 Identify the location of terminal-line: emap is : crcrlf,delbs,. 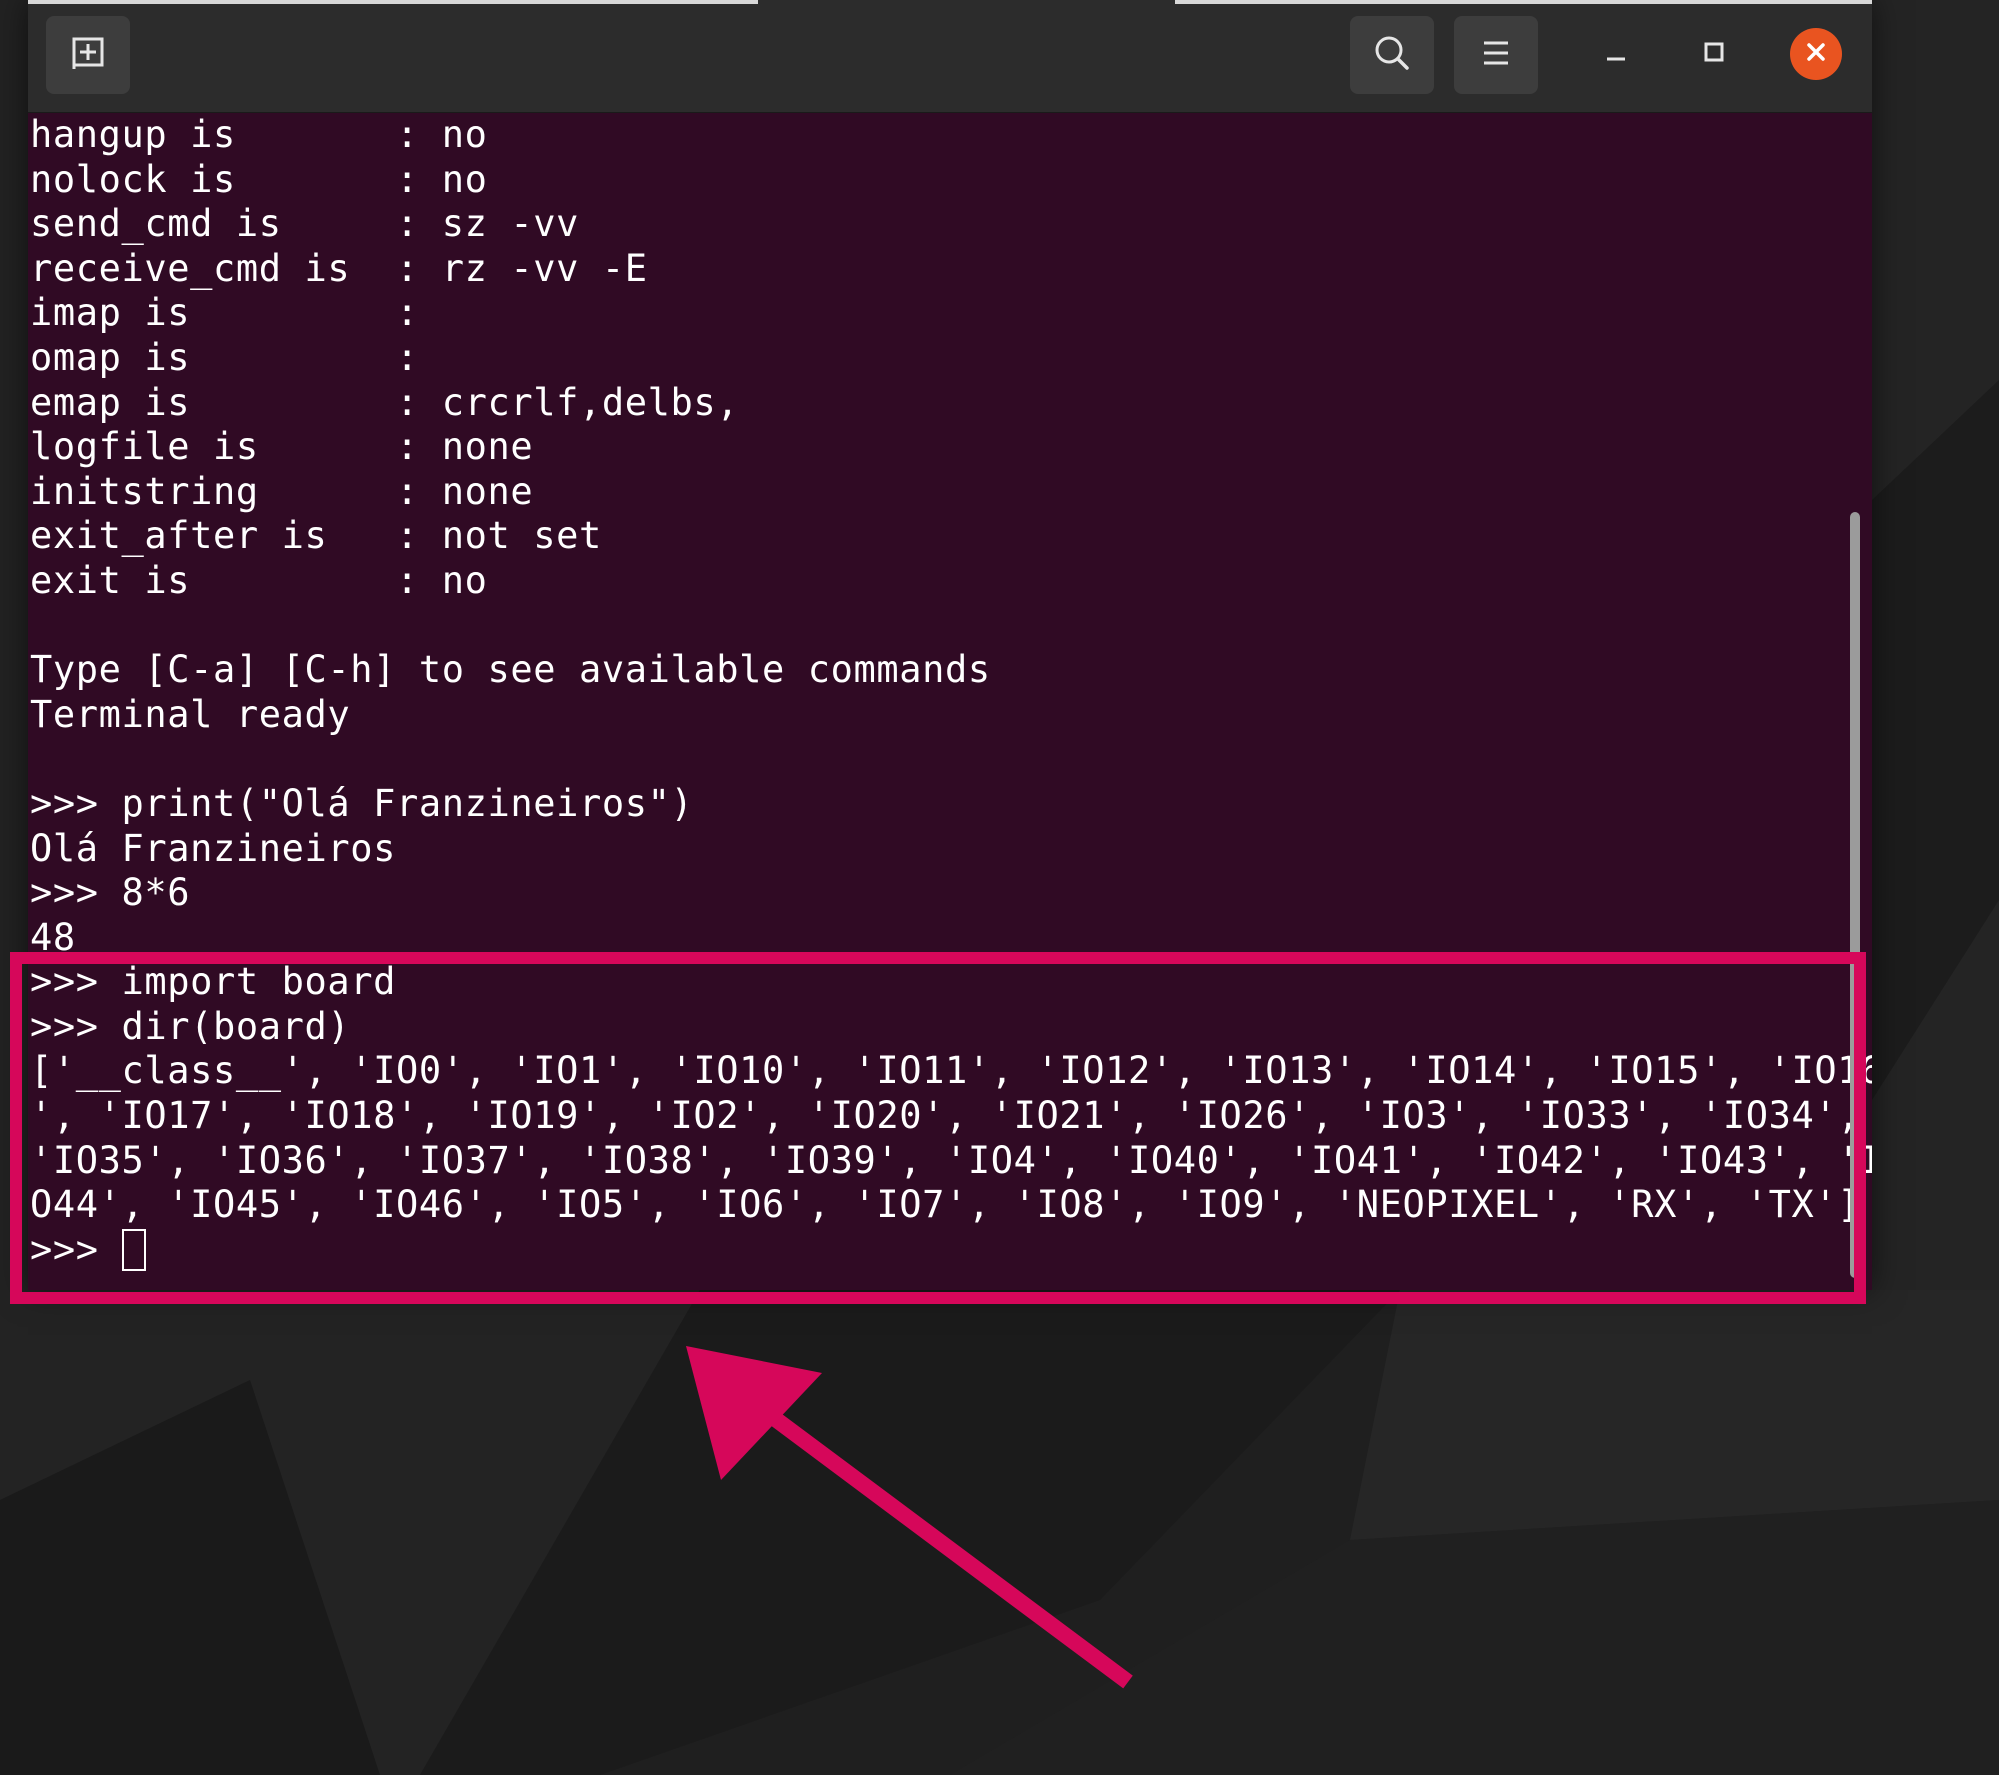
(385, 402).